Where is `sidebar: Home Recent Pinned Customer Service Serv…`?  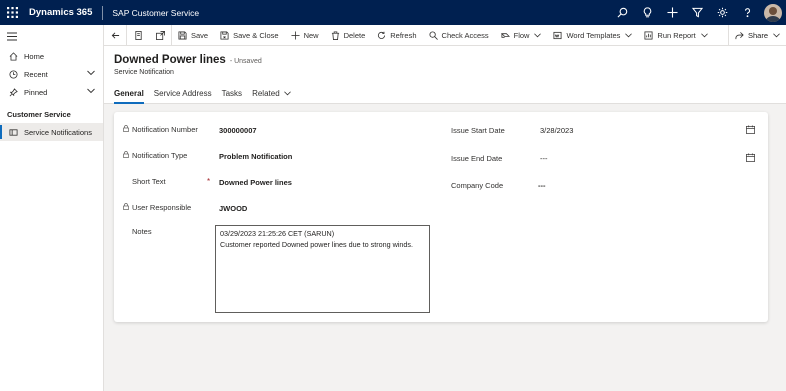
sidebar: Home Recent Pinned Customer Service Serv… is located at coordinates (52, 208).